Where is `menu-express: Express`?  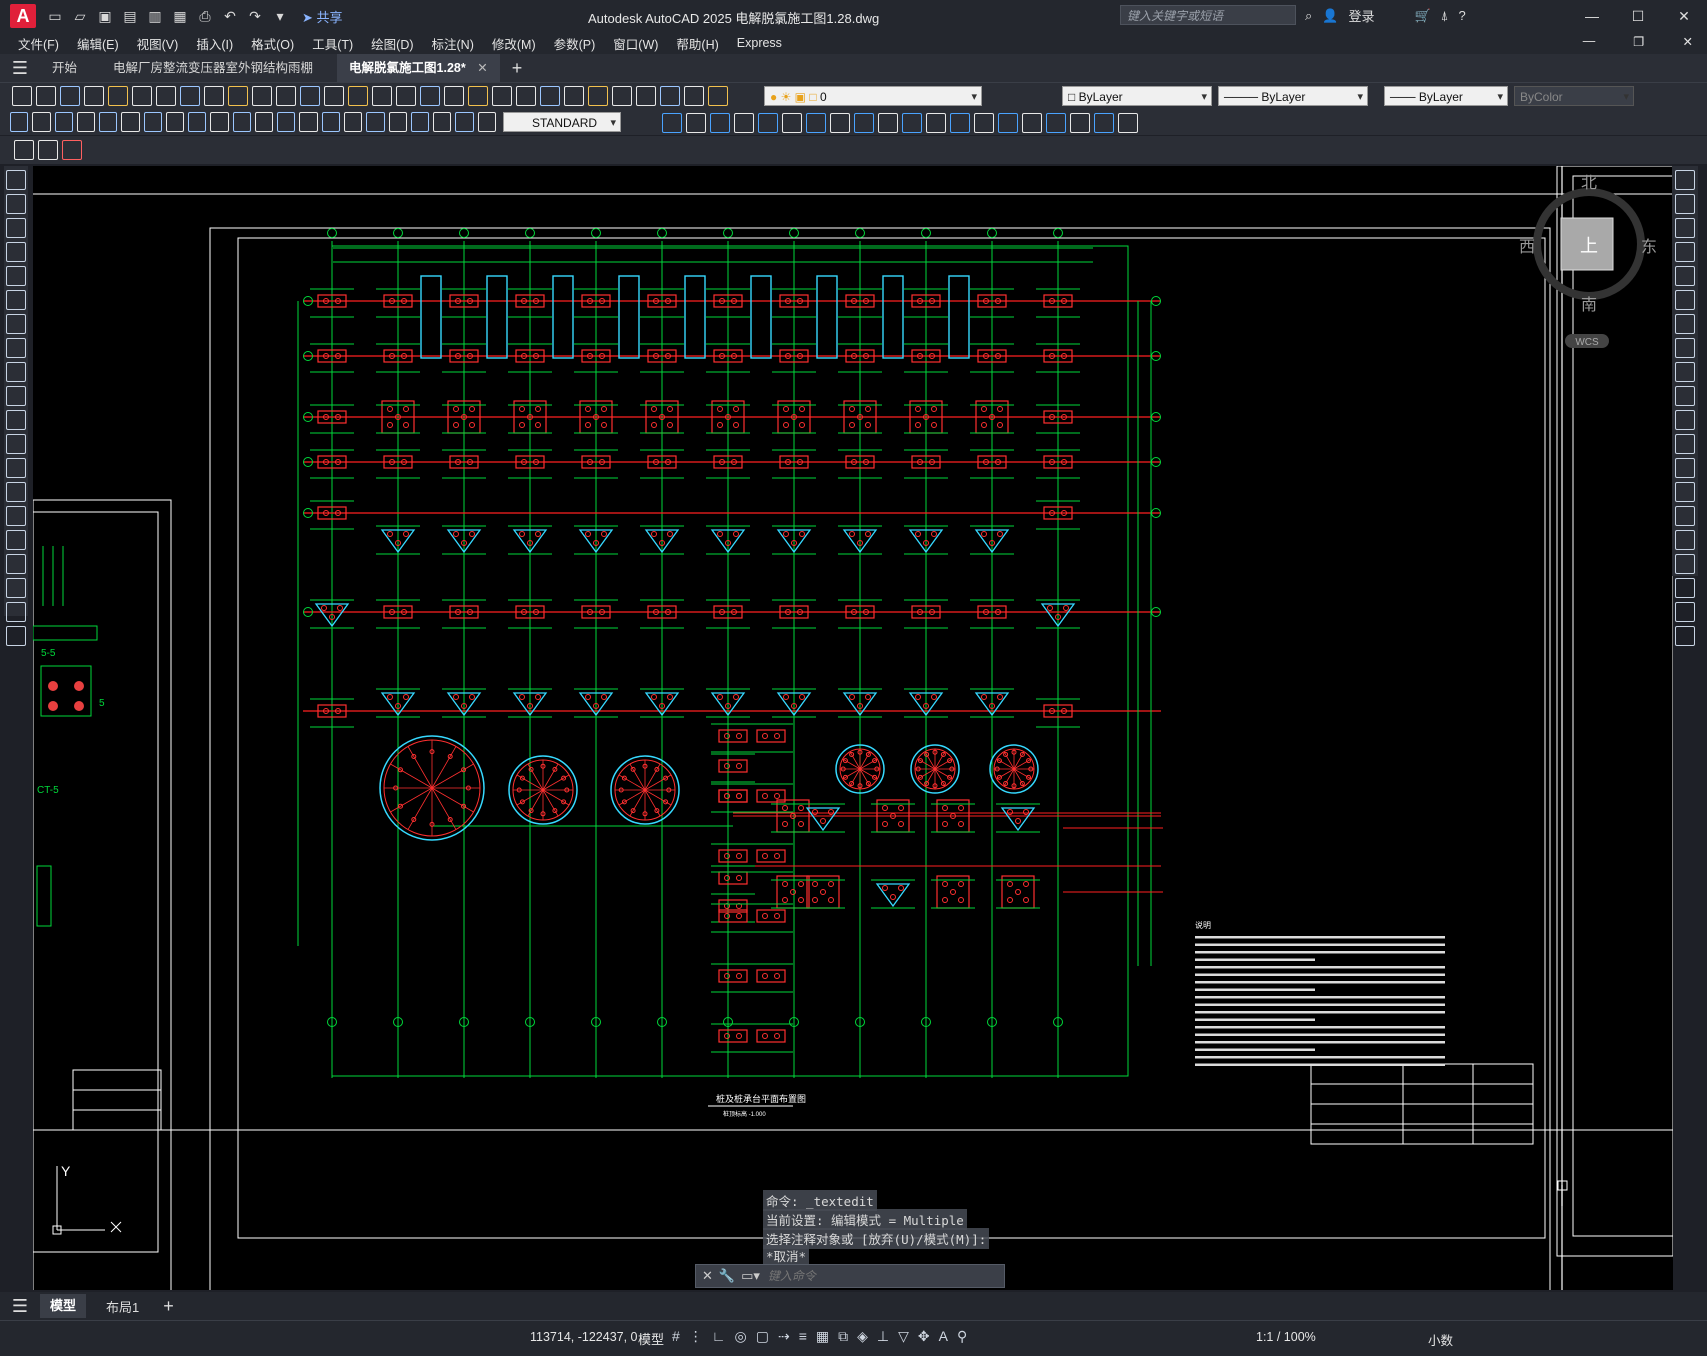 menu-express: Express is located at coordinates (759, 43).